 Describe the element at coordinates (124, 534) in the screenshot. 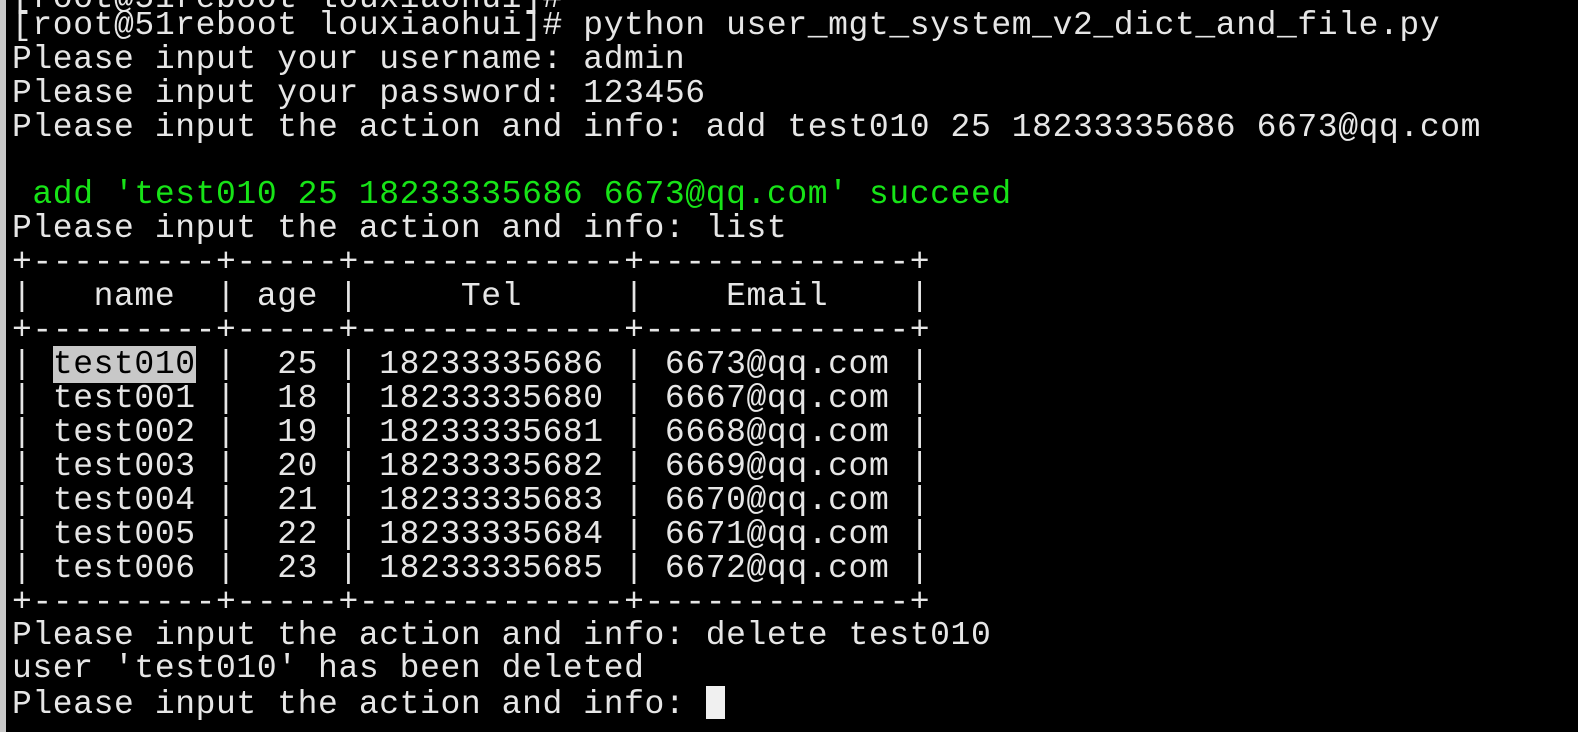

I see `row-name: test005` at that location.